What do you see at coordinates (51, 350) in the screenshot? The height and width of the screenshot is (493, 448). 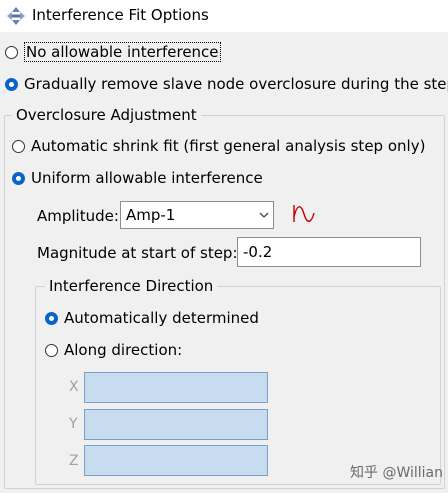 I see `along-direction-radio` at bounding box center [51, 350].